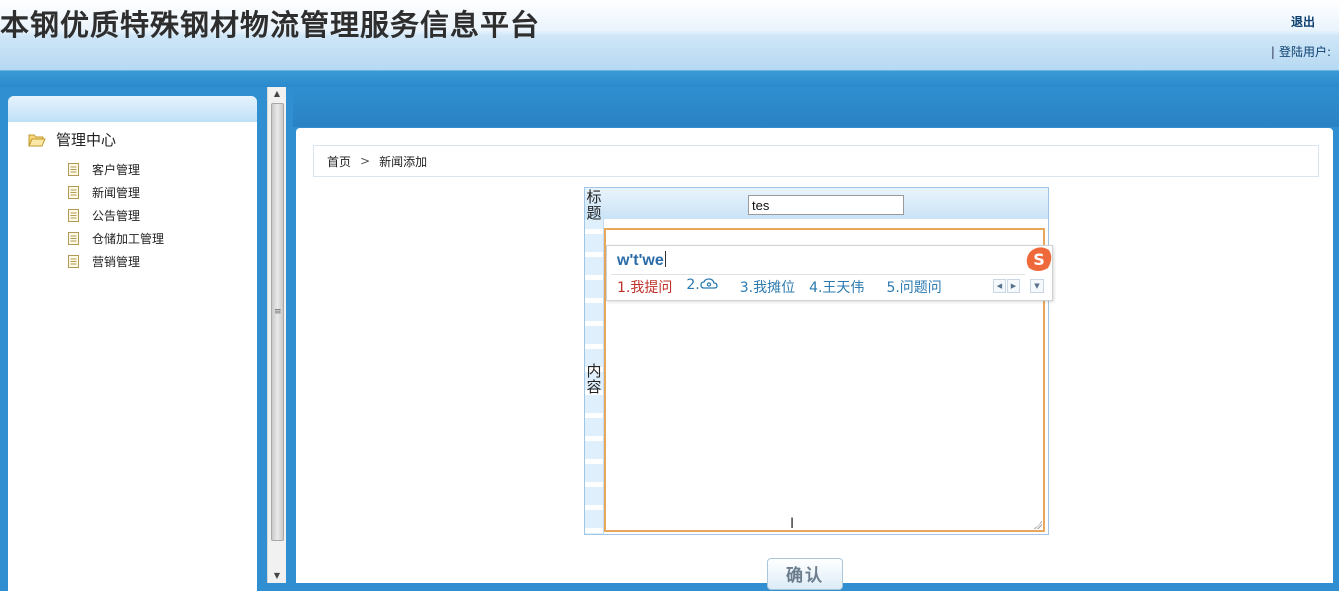 The width and height of the screenshot is (1339, 591). What do you see at coordinates (805, 574) in the screenshot?
I see `confirm-button: 确认` at bounding box center [805, 574].